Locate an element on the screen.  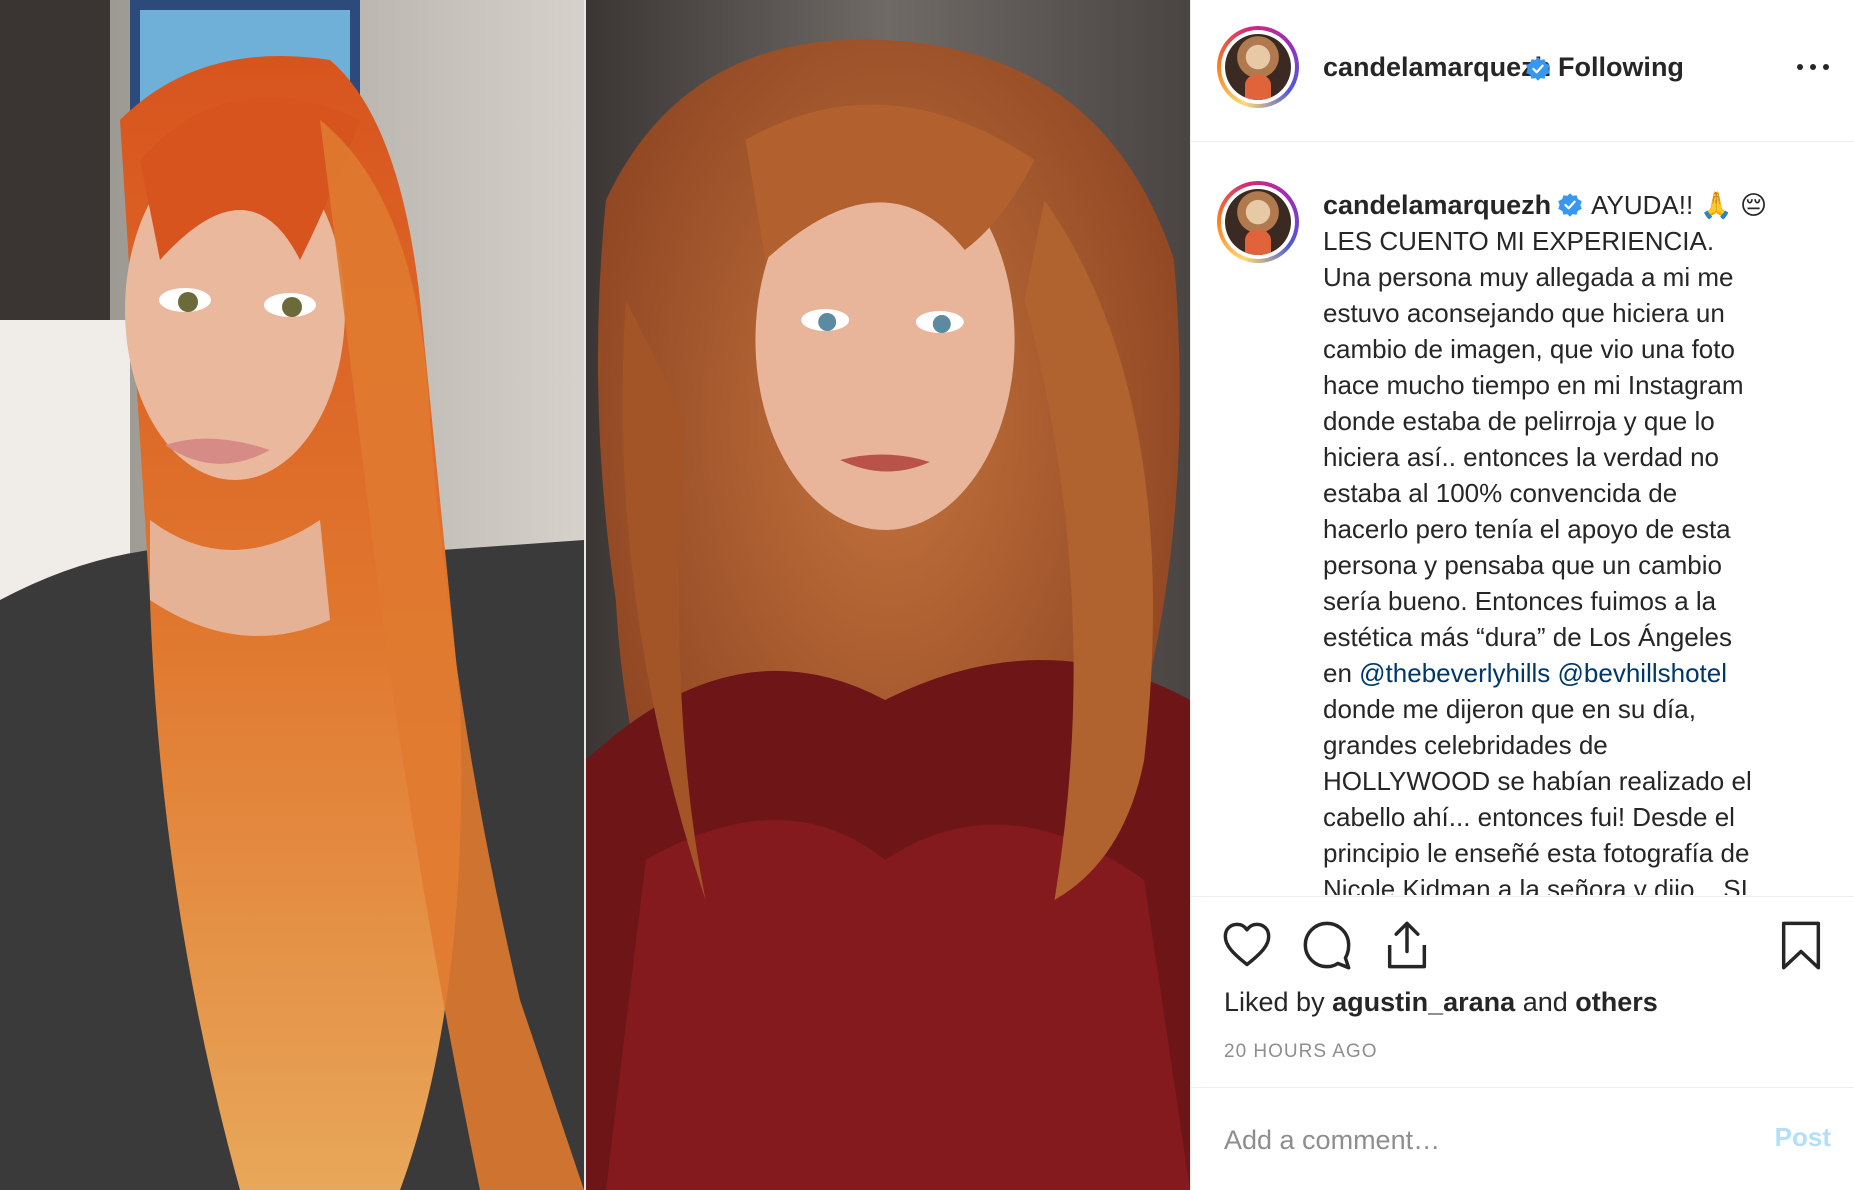
likes-middle: and is located at coordinates (1545, 1002).